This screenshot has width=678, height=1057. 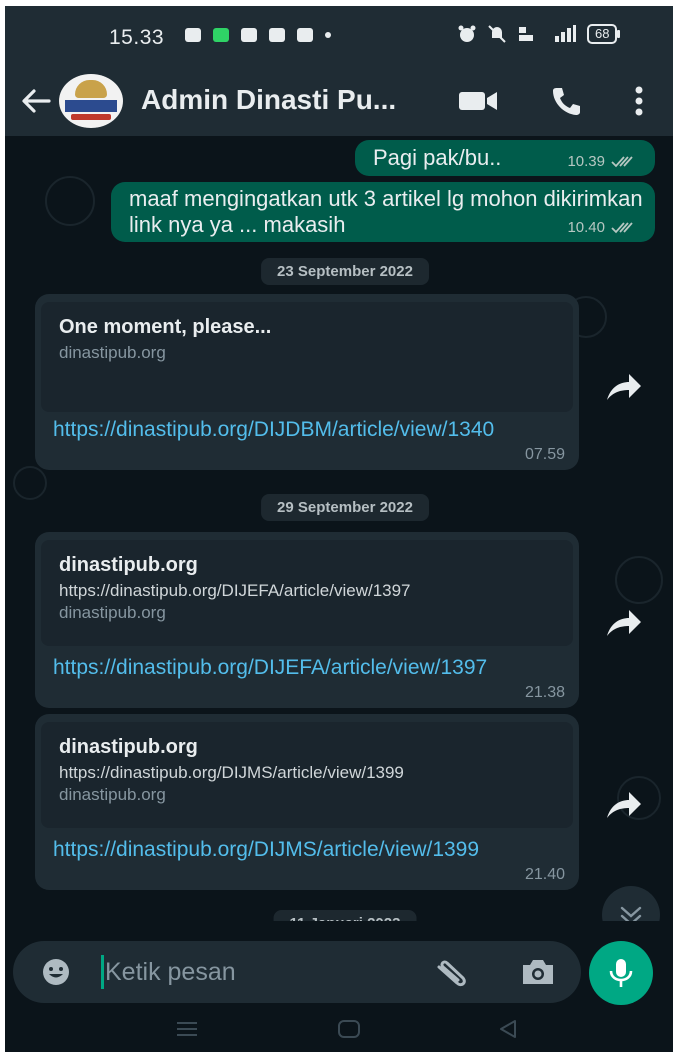 What do you see at coordinates (437, 157) in the screenshot?
I see `message-text: Pagi pak/bu..` at bounding box center [437, 157].